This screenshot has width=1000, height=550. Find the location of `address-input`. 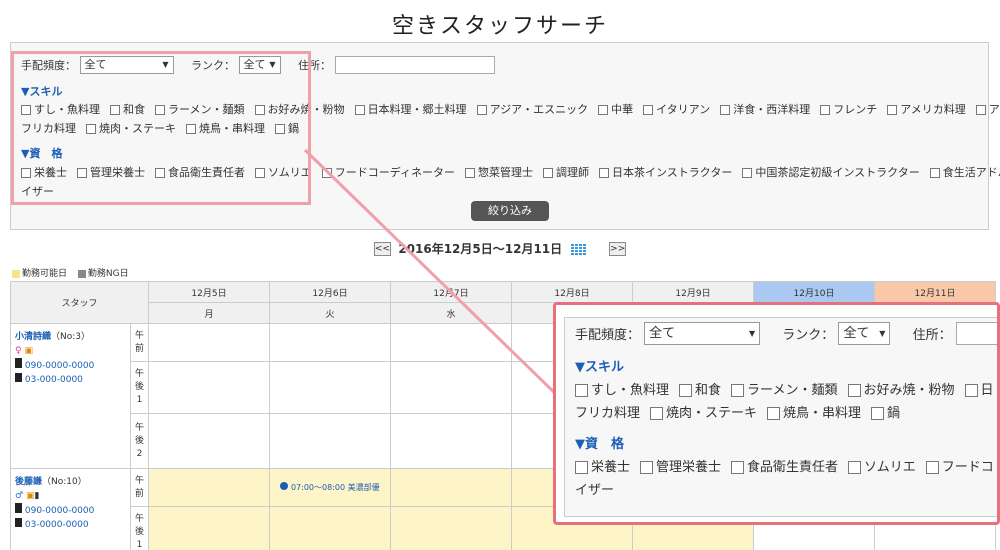

address-input is located at coordinates (414, 65).